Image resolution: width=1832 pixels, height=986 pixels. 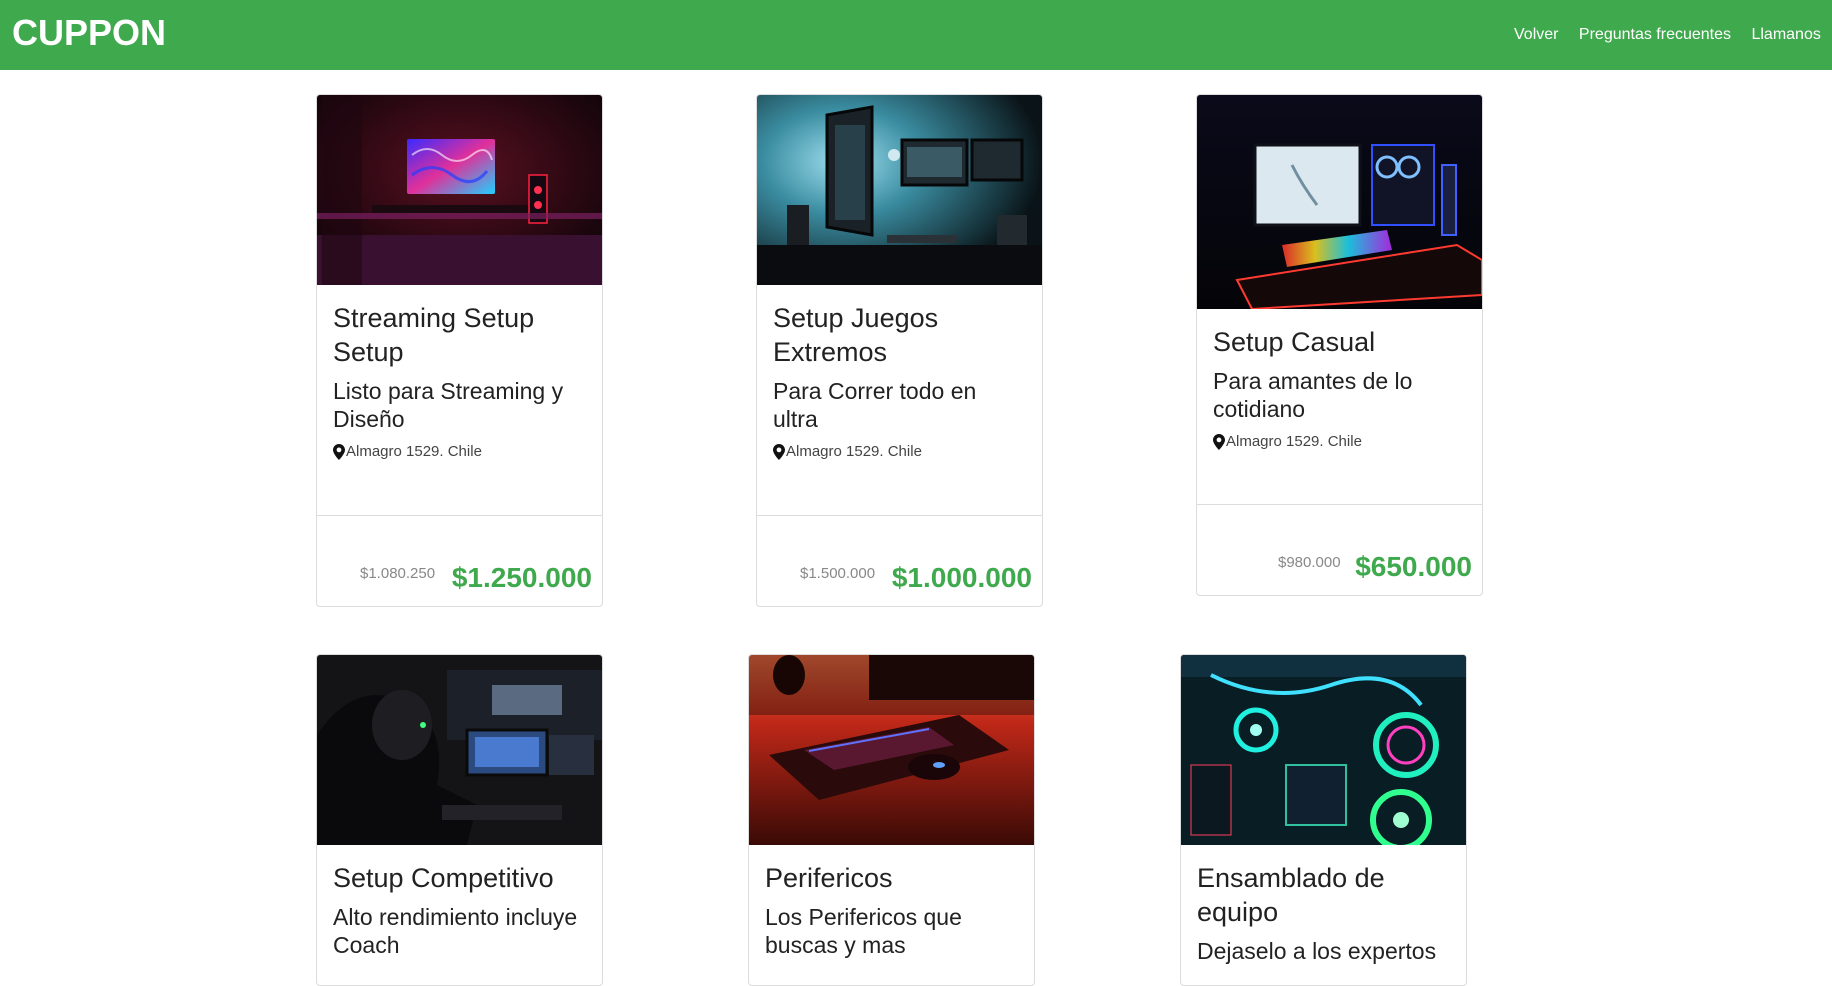 I want to click on pc-assembly-image, so click(x=1323, y=750).